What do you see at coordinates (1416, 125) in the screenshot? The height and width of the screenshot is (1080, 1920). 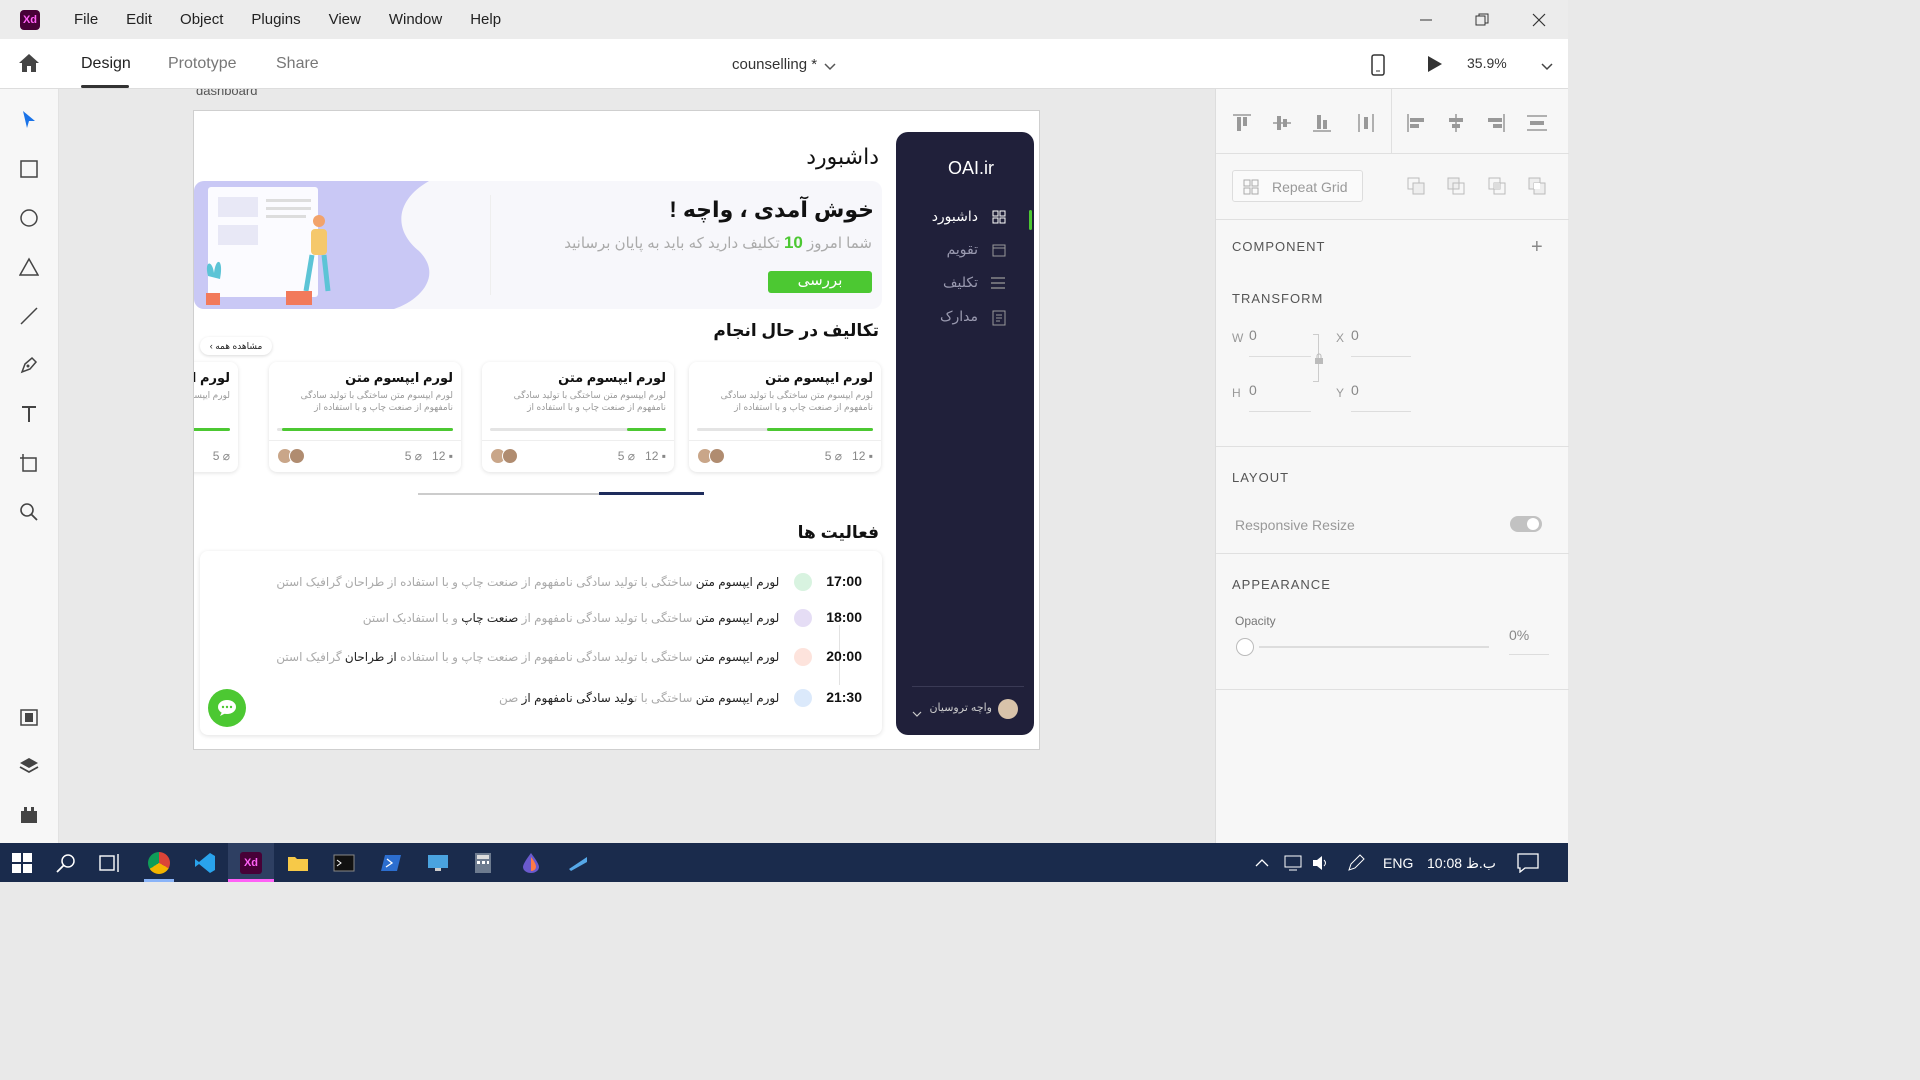 I see `align-left-icon` at bounding box center [1416, 125].